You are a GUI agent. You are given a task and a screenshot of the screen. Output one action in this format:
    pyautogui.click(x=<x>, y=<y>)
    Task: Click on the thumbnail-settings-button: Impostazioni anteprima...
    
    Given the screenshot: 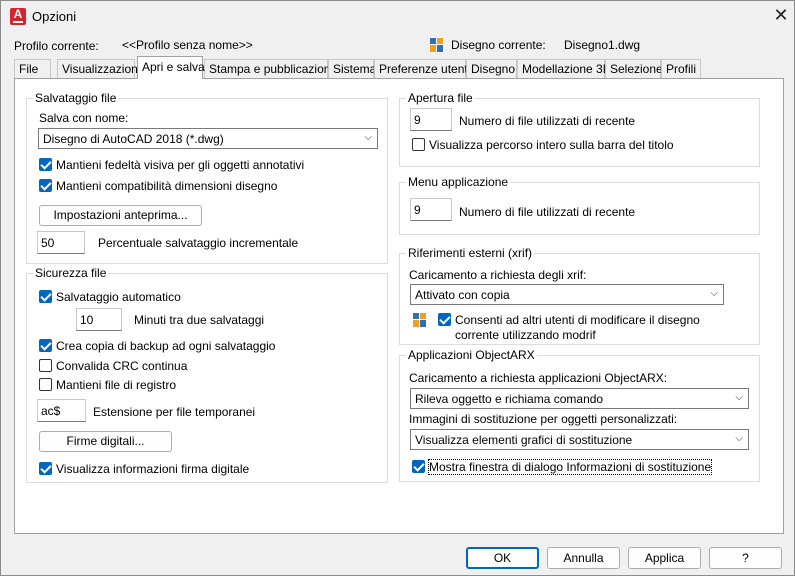 What is the action you would take?
    pyautogui.click(x=120, y=215)
    